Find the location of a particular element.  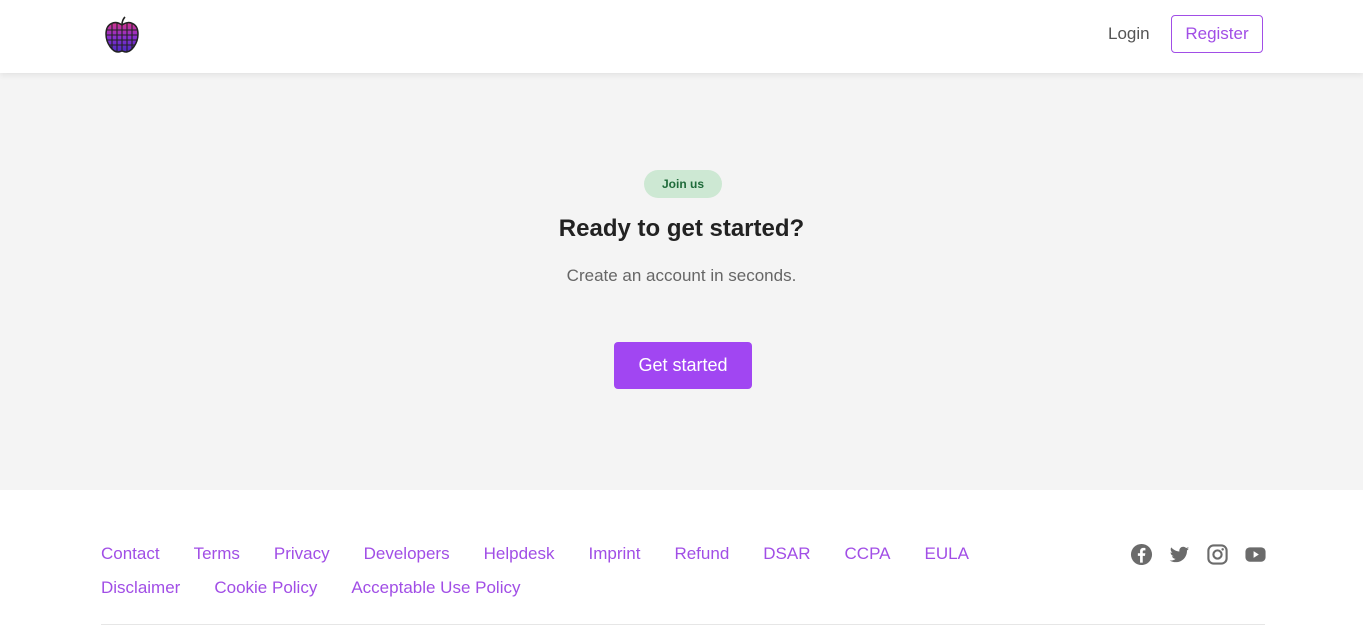

youtube-icon is located at coordinates (1255, 554).